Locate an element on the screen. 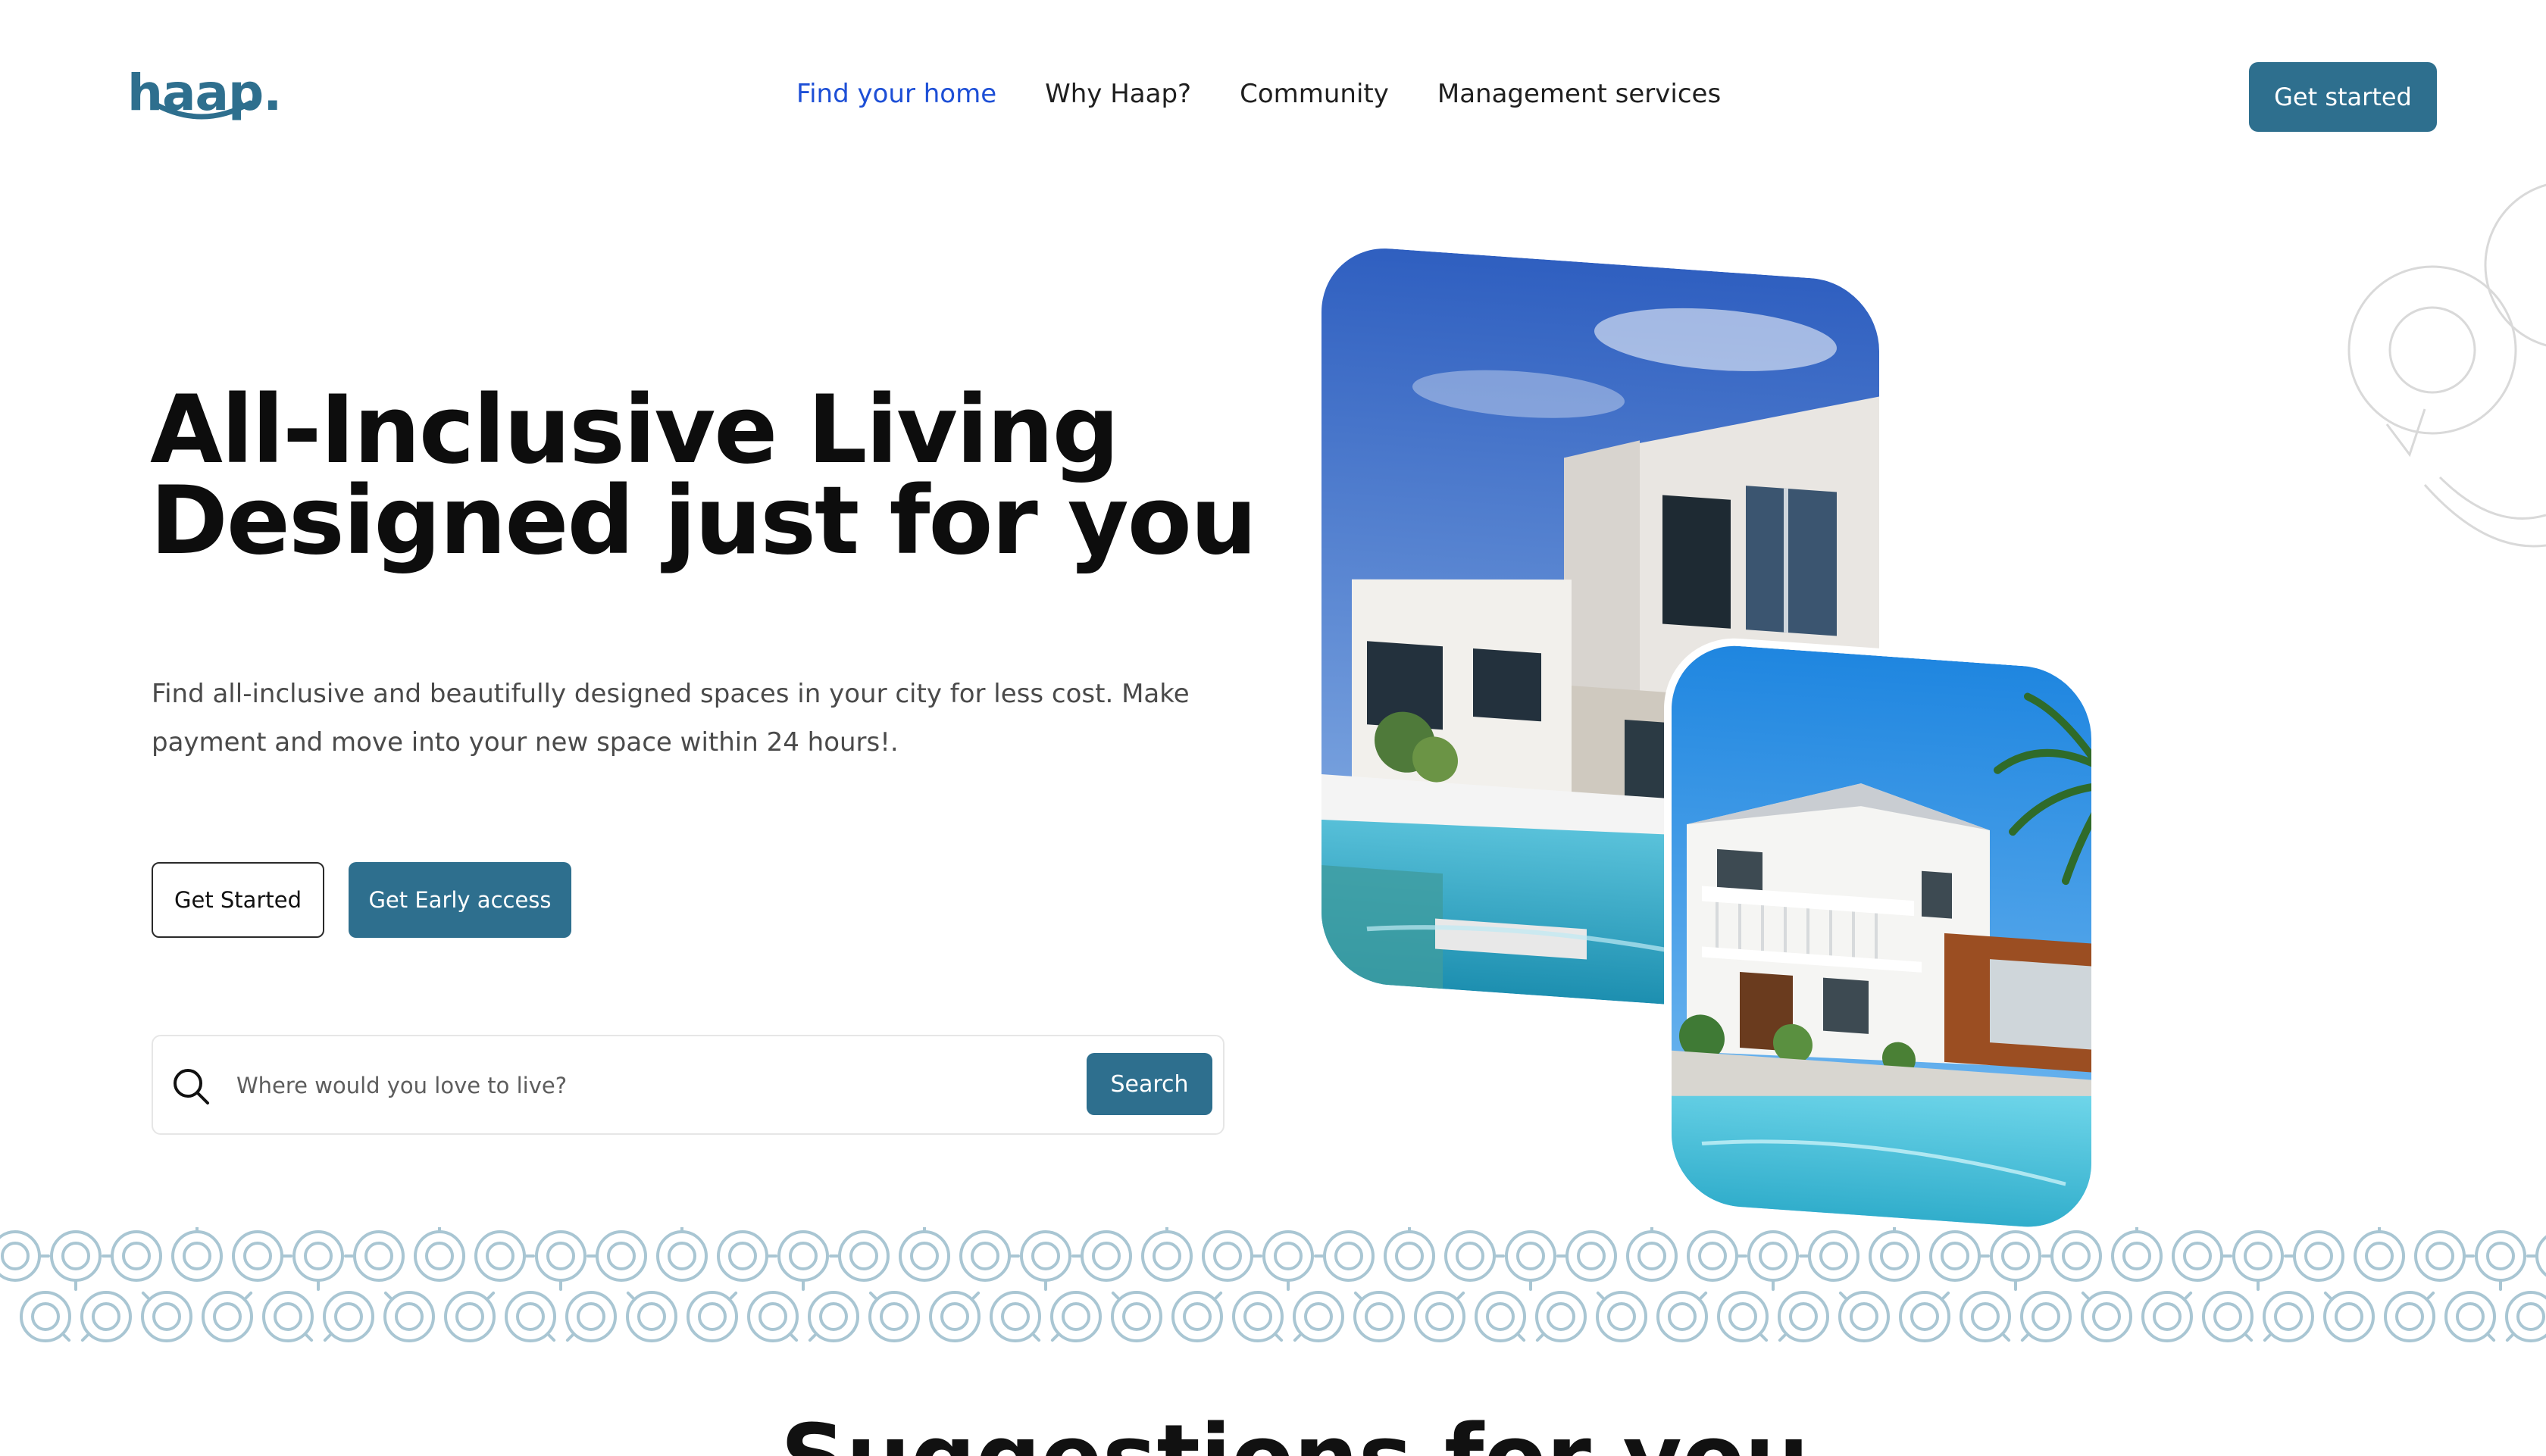  decorative-pattern-band is located at coordinates (1273, 1284).